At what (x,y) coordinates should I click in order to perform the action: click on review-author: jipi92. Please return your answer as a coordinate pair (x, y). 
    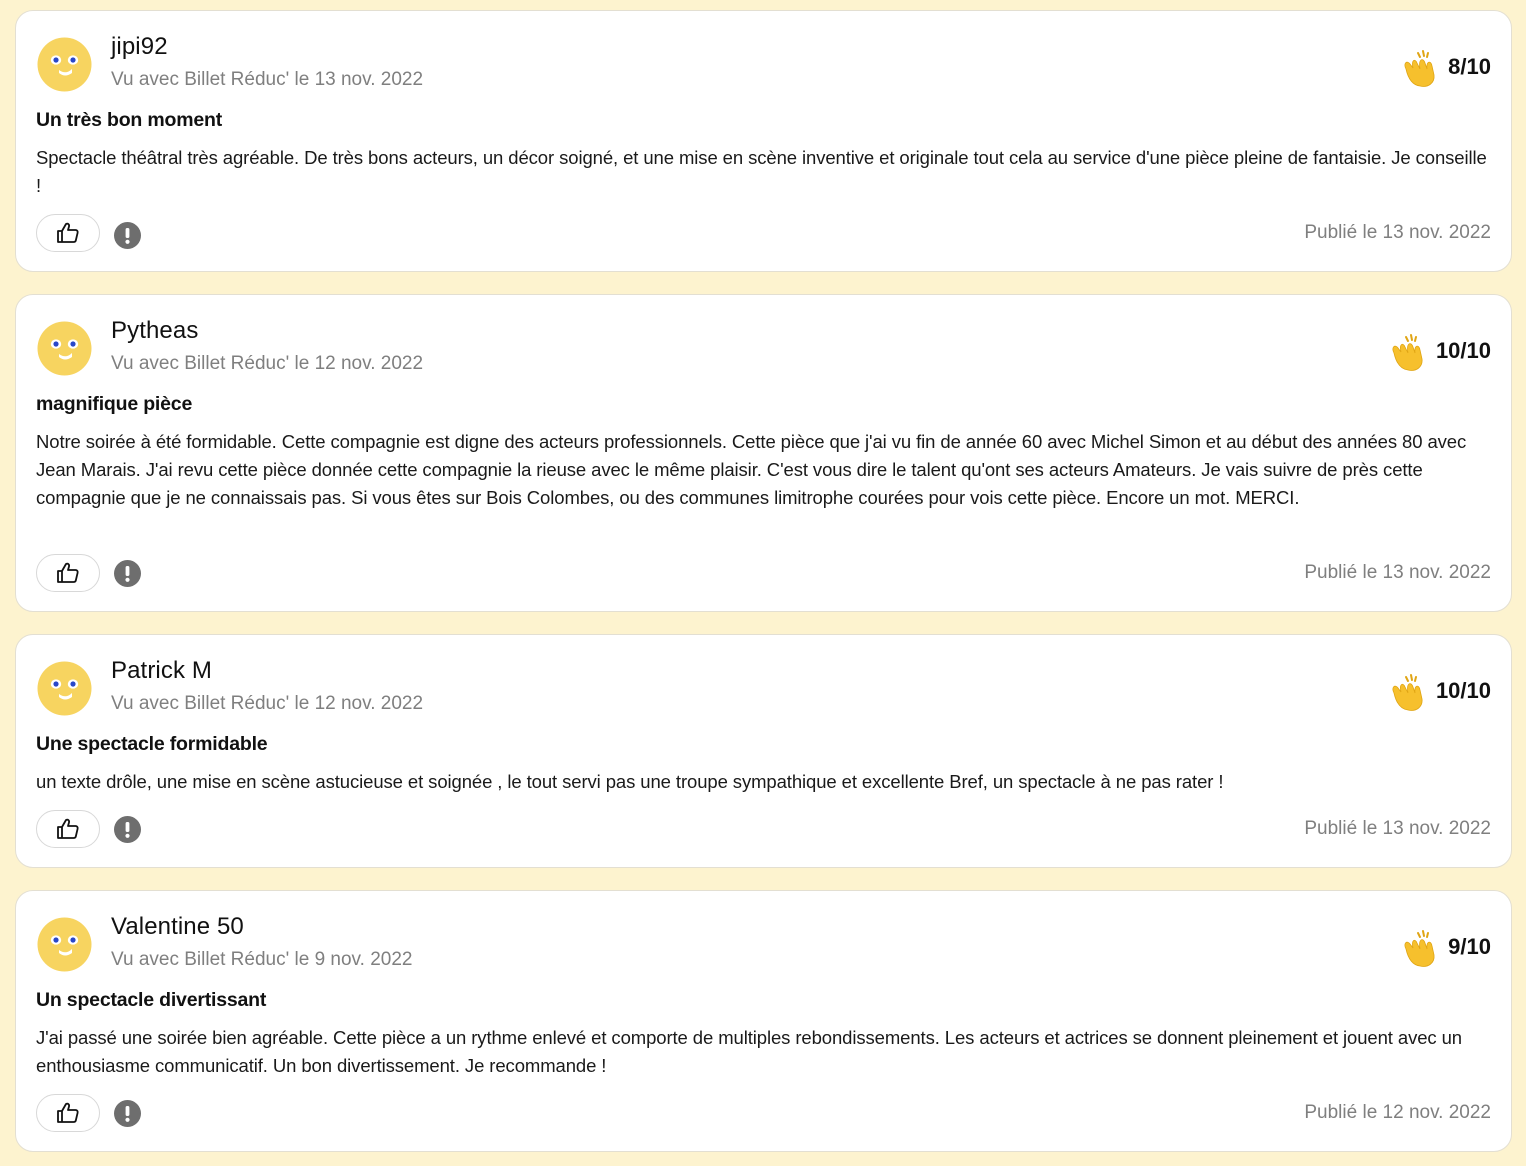
    Looking at the image, I should click on (139, 46).